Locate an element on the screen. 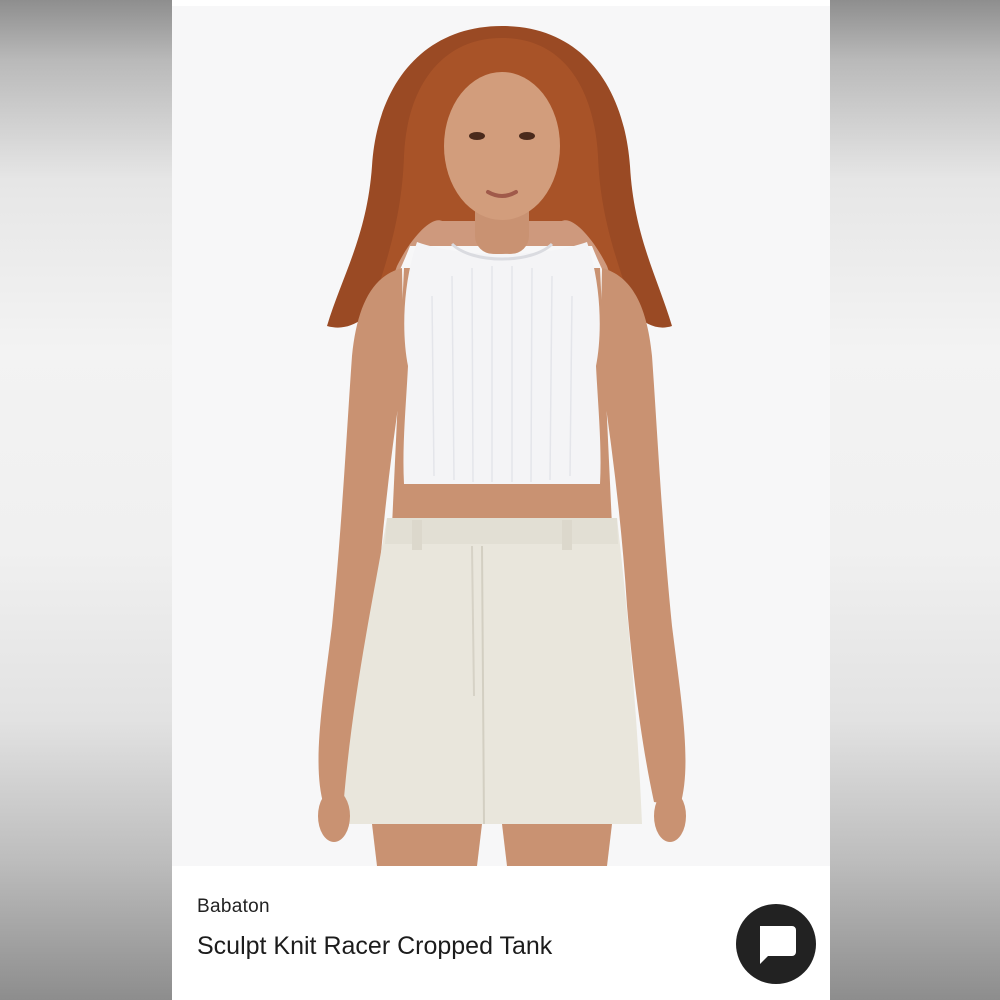  product-info: Babaton Sculpt Knit Racer Cropped Tank is located at coordinates (501, 933).